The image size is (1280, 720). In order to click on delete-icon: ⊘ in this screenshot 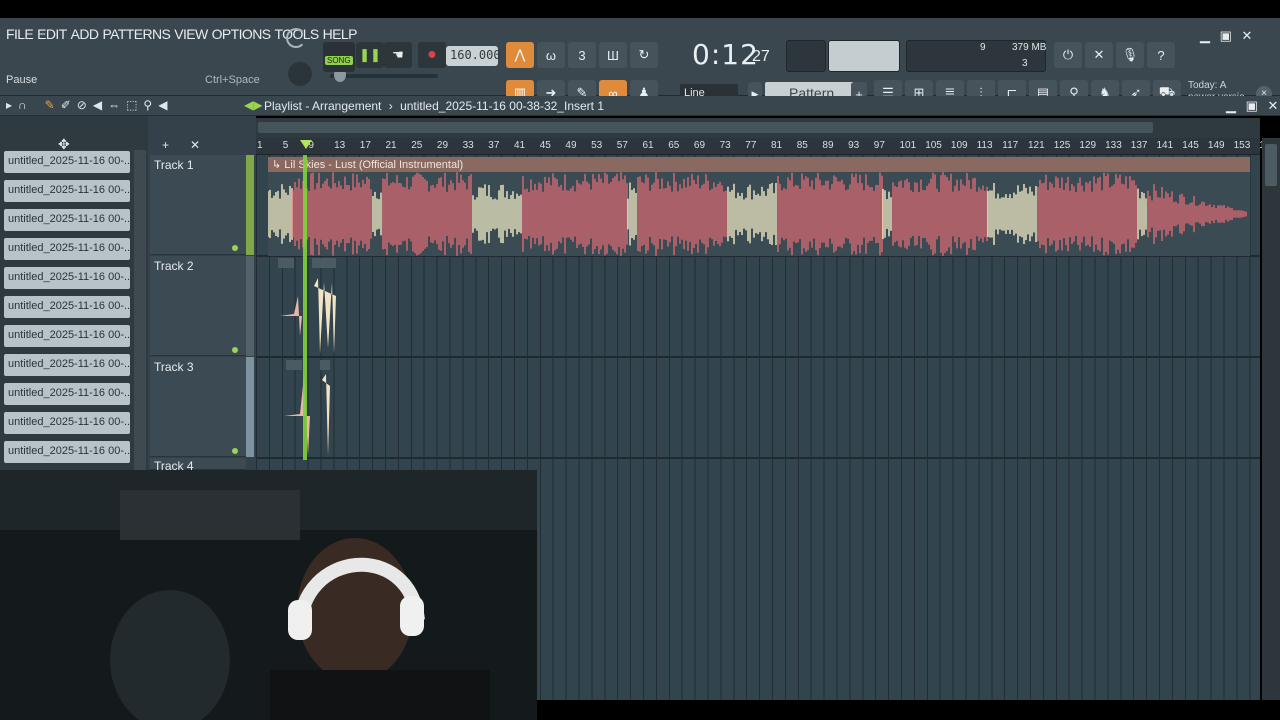, I will do `click(82, 105)`.